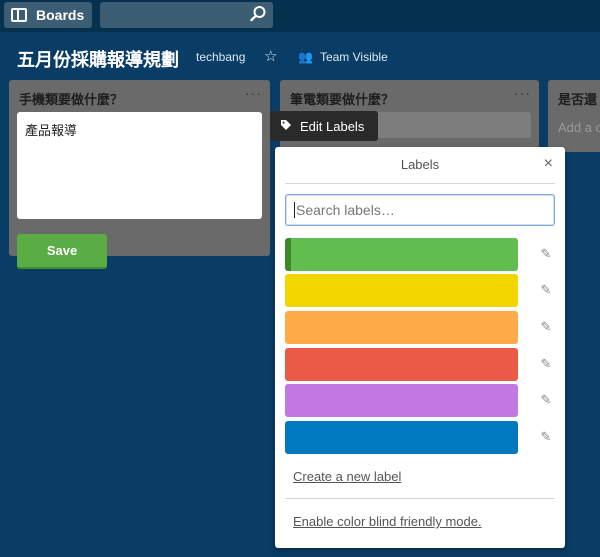  Describe the element at coordinates (332, 126) in the screenshot. I see `edit-labels-label: Edit Labels` at that location.